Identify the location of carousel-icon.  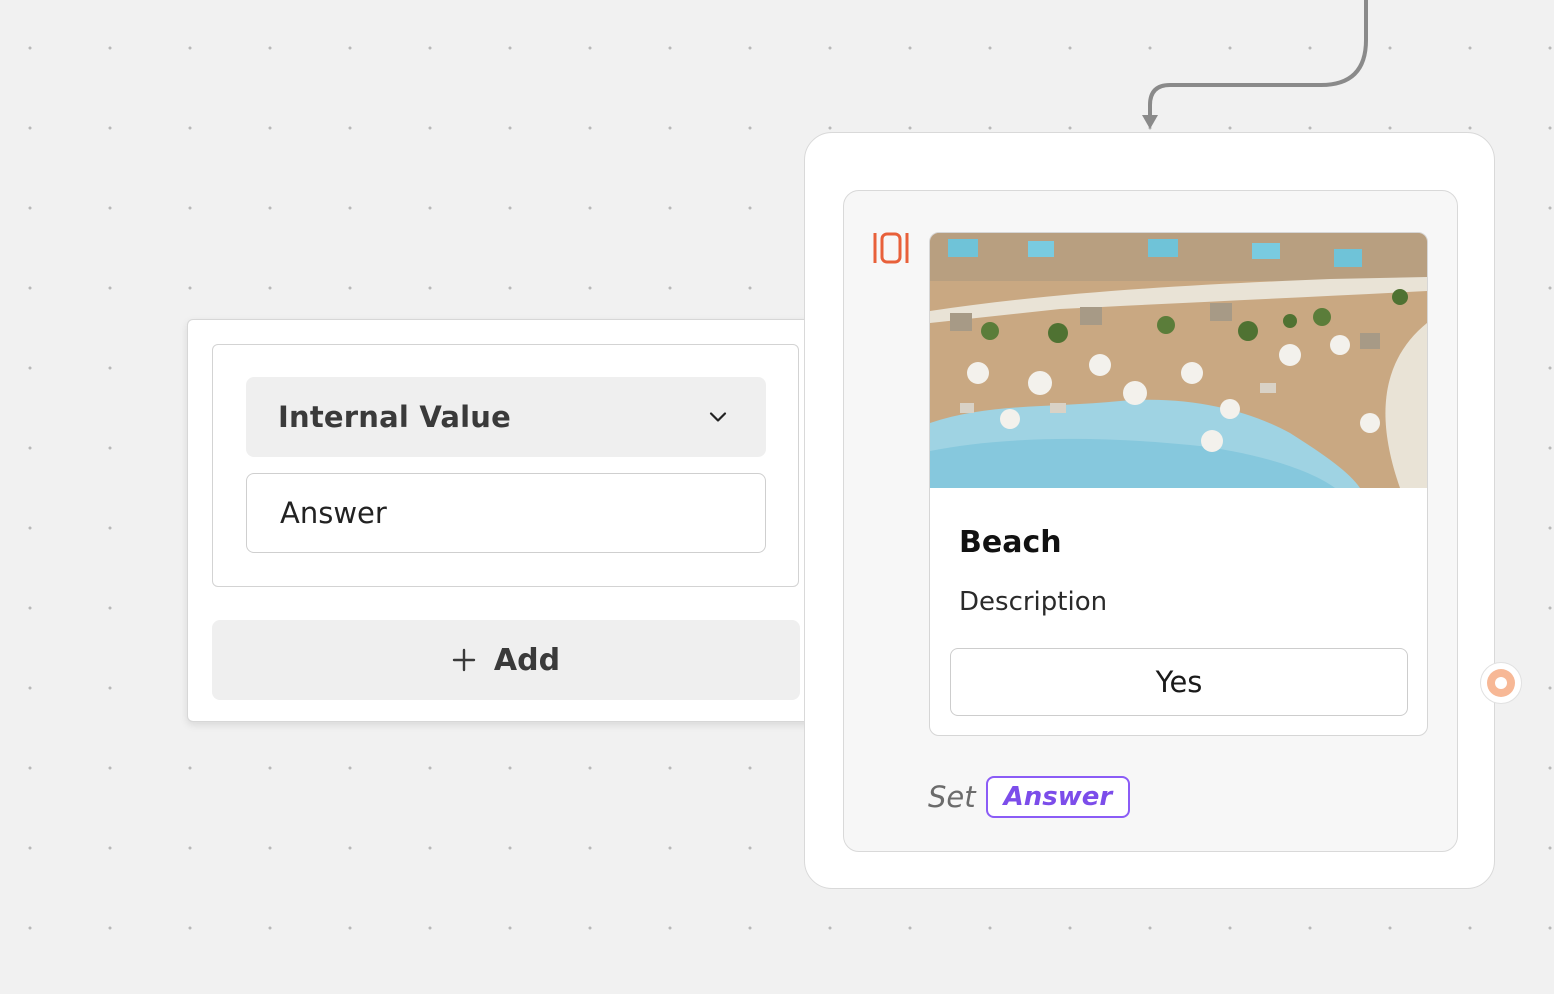
(891, 248).